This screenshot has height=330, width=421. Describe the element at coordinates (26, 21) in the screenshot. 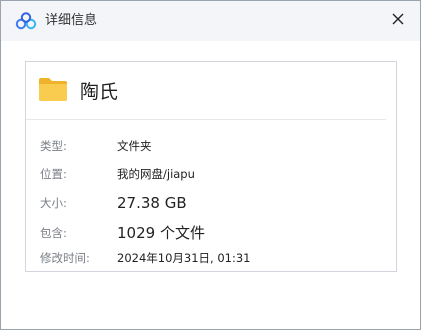

I see `cloud-logo-icon` at that location.